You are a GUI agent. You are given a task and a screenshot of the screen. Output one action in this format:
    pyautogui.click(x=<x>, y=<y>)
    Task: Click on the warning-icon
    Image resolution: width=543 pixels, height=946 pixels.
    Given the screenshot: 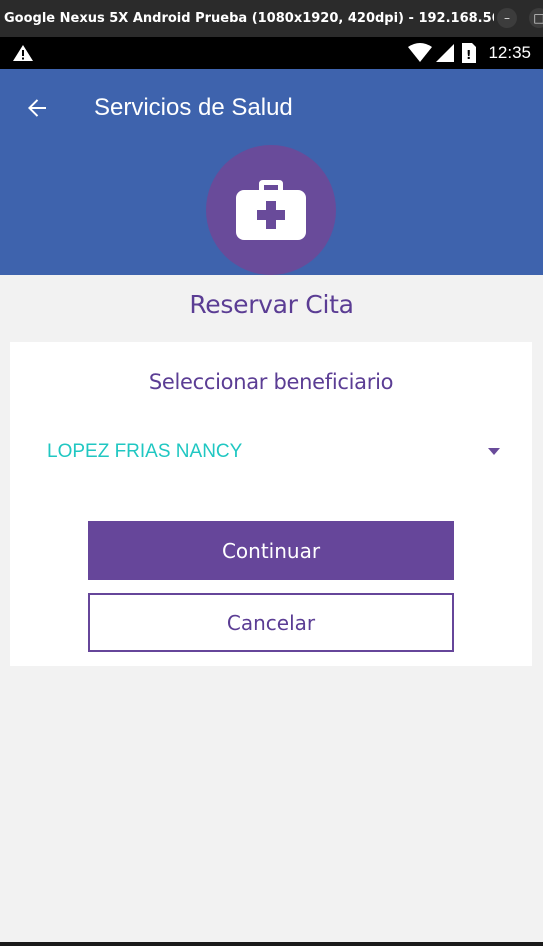 What is the action you would take?
    pyautogui.click(x=23, y=53)
    